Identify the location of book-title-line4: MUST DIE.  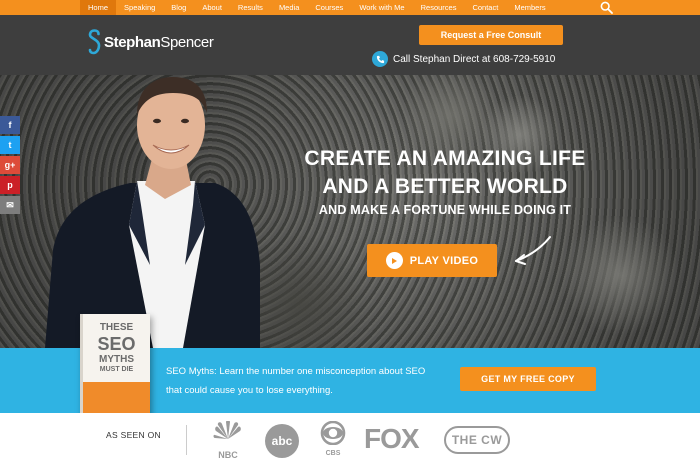
(116, 369).